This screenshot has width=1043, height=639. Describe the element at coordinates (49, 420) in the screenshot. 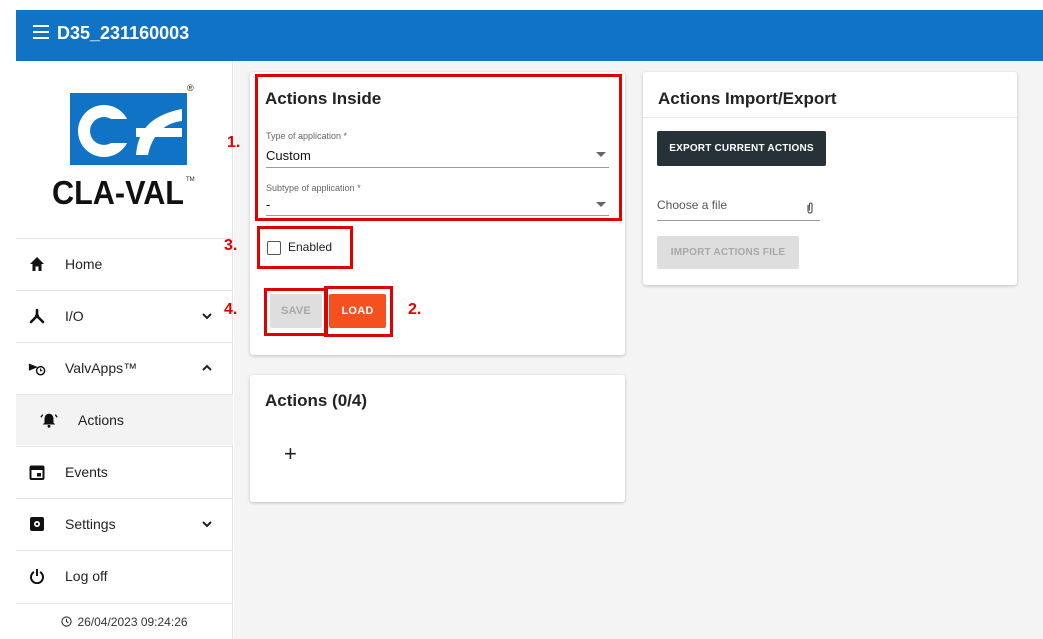

I see `bell-alert-icon` at that location.